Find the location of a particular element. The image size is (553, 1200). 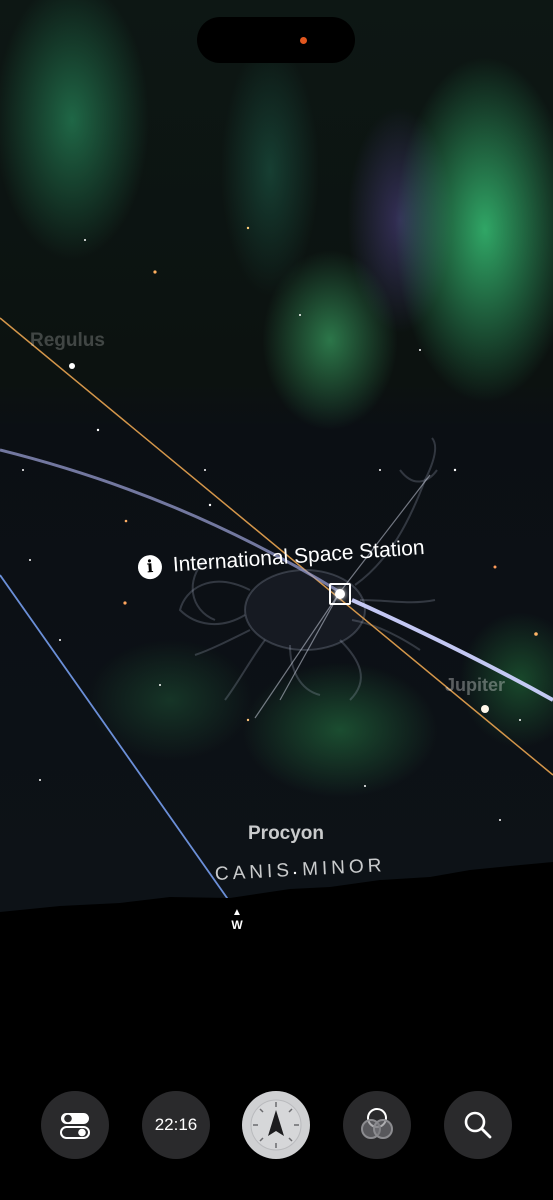

star-label-procyon: Procyon is located at coordinates (286, 834).